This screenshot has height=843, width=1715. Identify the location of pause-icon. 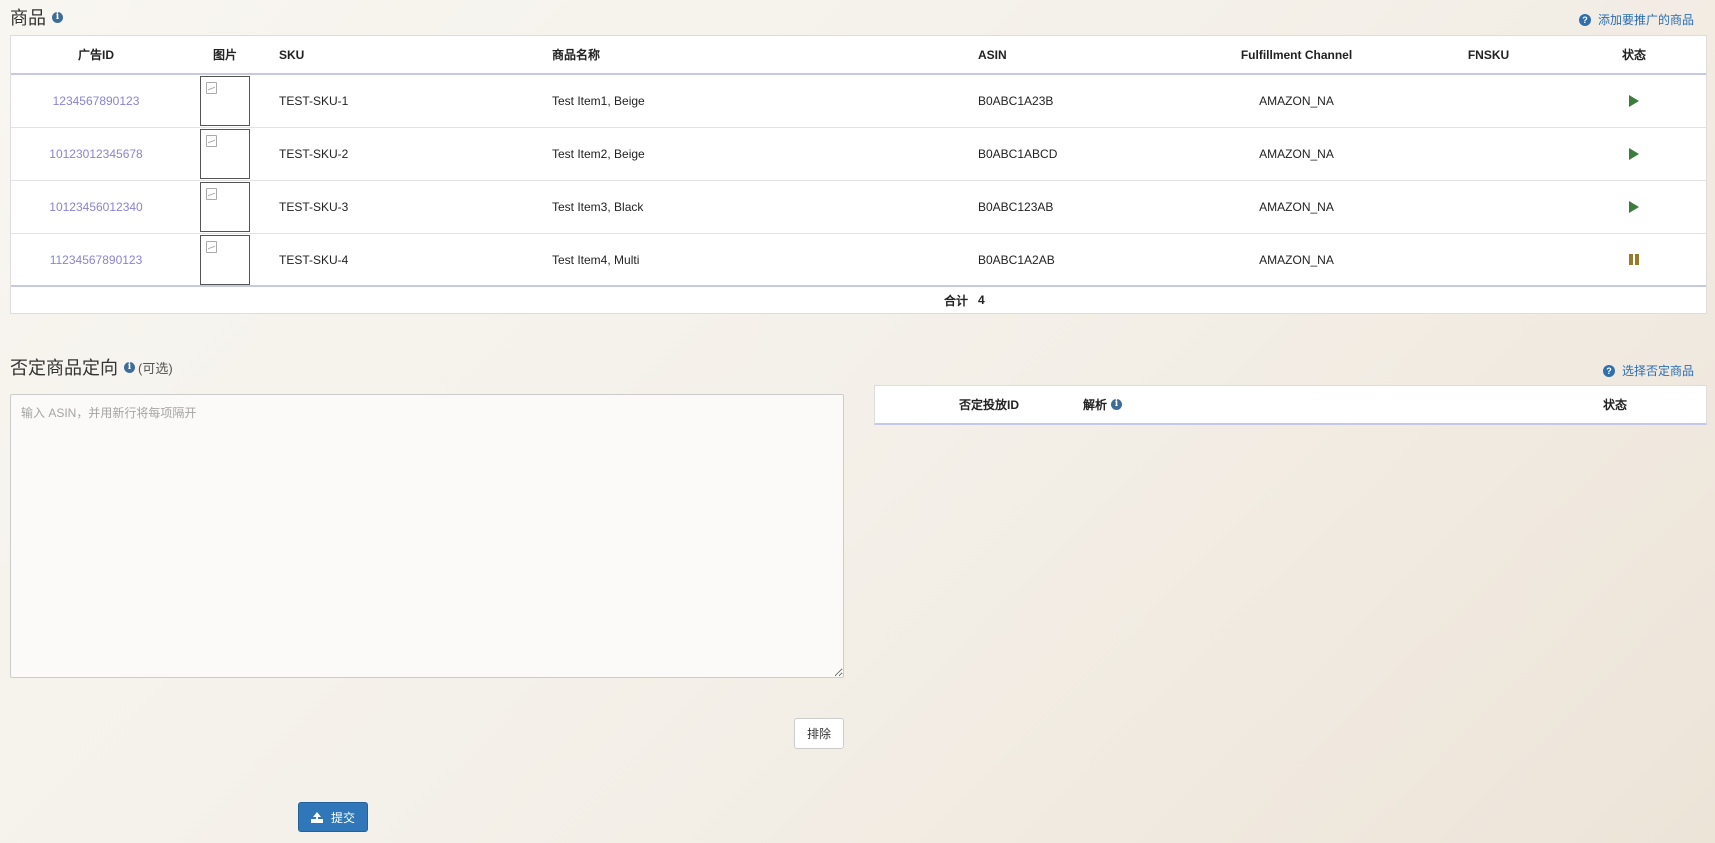
(1634, 259).